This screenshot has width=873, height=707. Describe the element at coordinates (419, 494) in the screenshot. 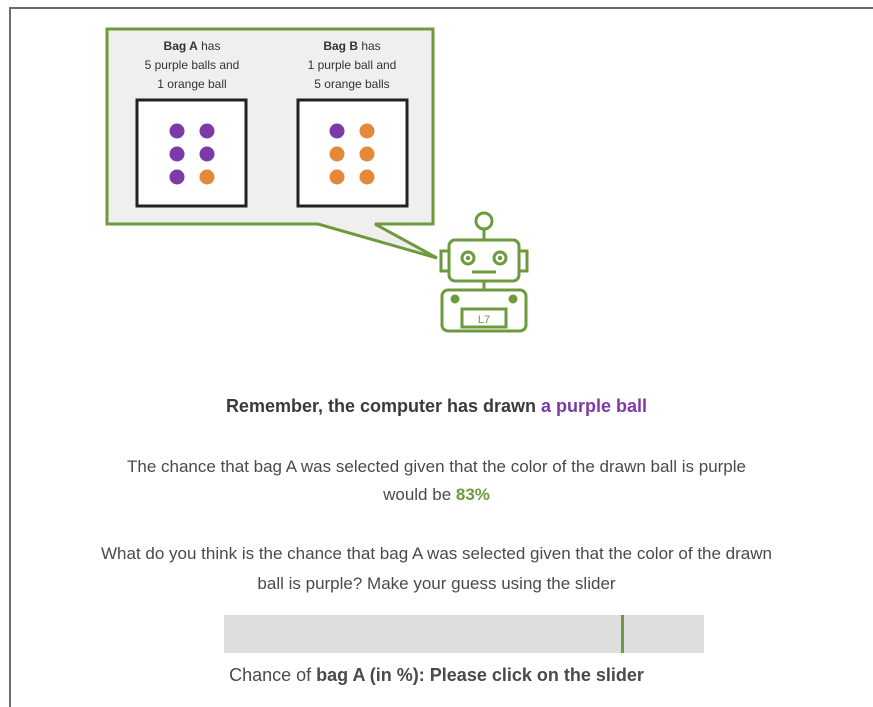

I see `chance-line2-prefix: would be` at that location.